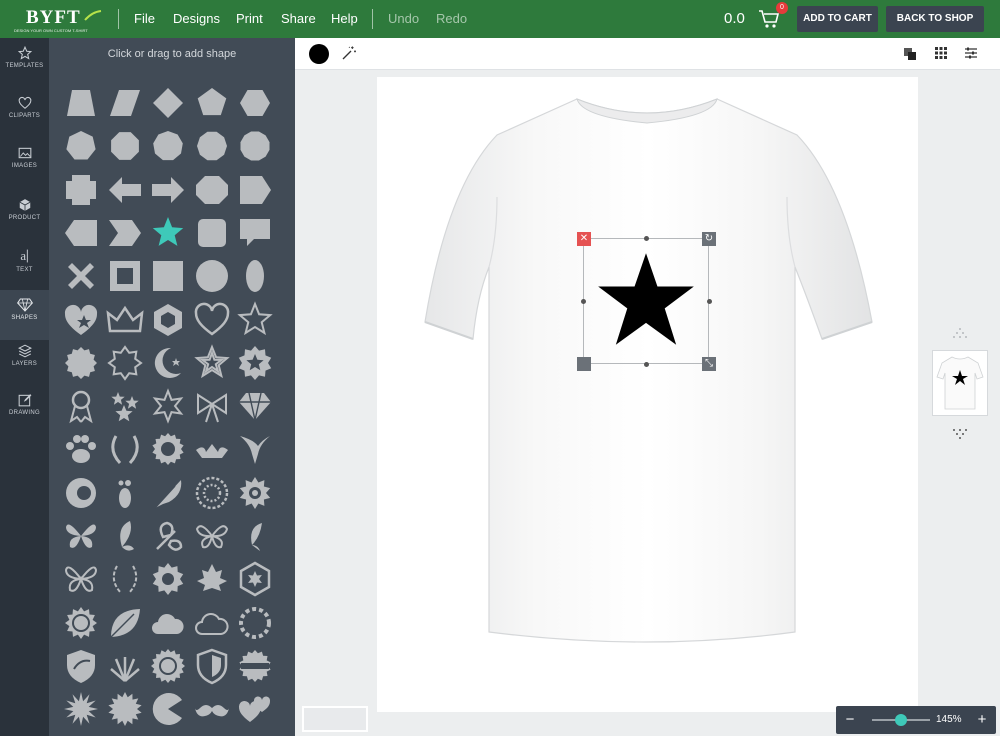 The image size is (1000, 736). I want to click on shape-badge-scallop-icon, so click(81, 363).